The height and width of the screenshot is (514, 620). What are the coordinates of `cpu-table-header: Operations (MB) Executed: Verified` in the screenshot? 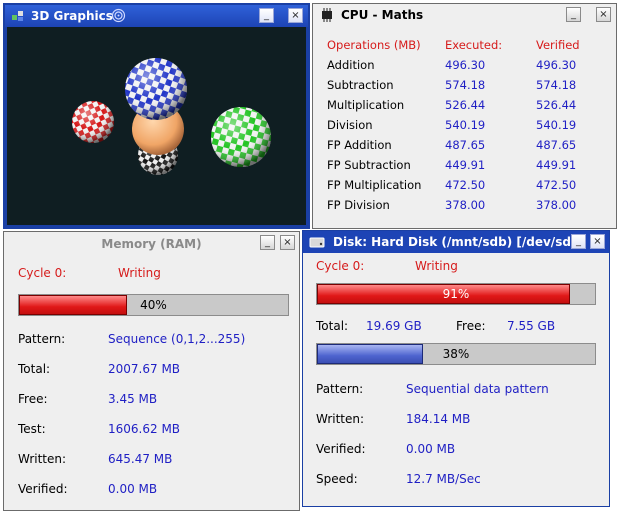 It's located at (467, 48).